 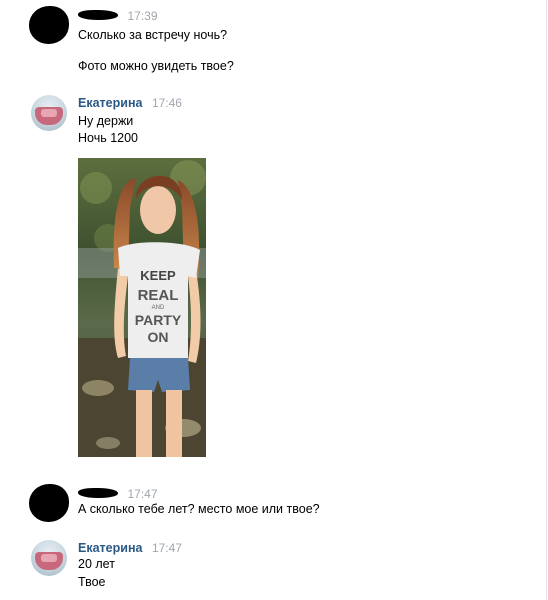 What do you see at coordinates (158, 308) in the screenshot?
I see `shirt-text: AND` at bounding box center [158, 308].